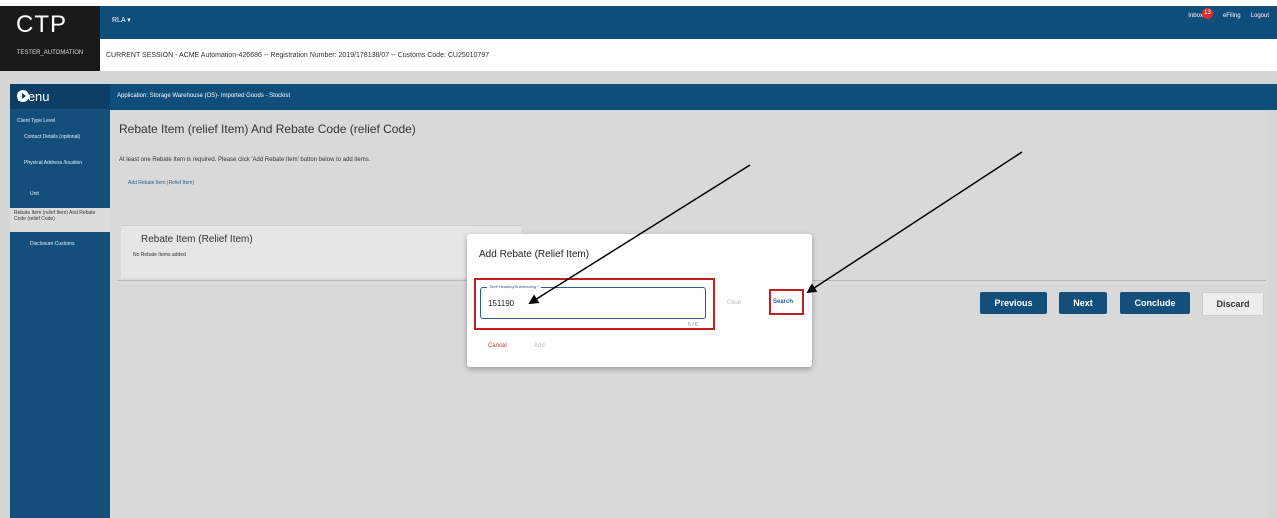  I want to click on arrow-to-field, so click(639, 234).